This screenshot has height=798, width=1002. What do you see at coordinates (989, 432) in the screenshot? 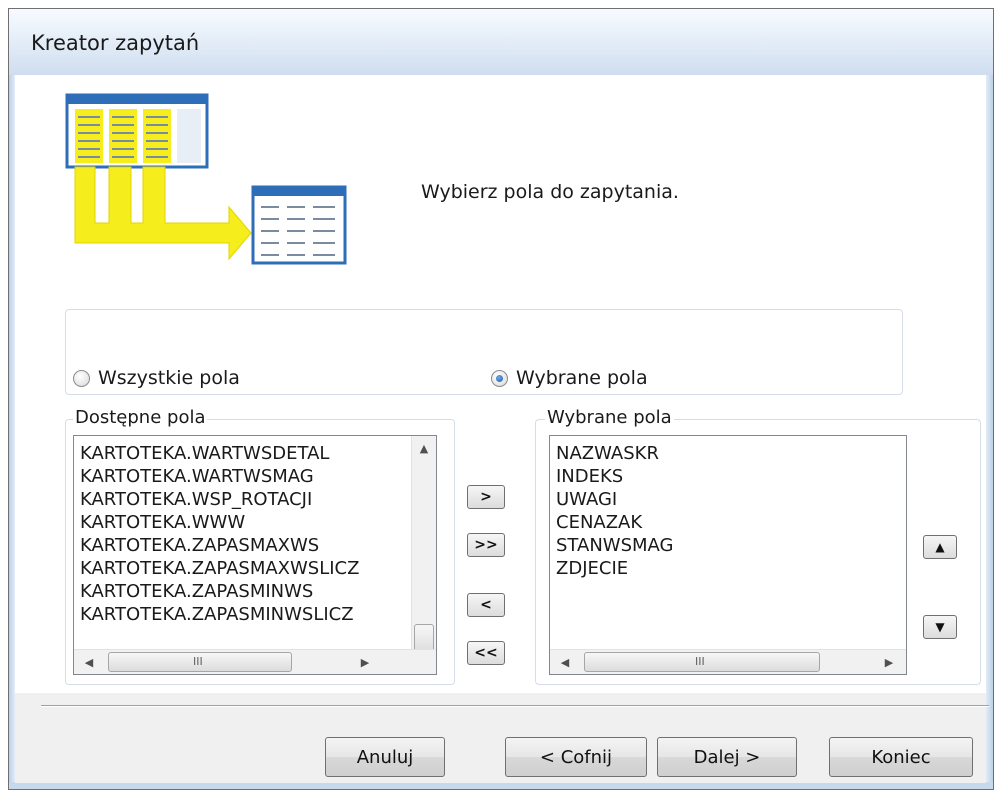
I see `window-frame-right` at bounding box center [989, 432].